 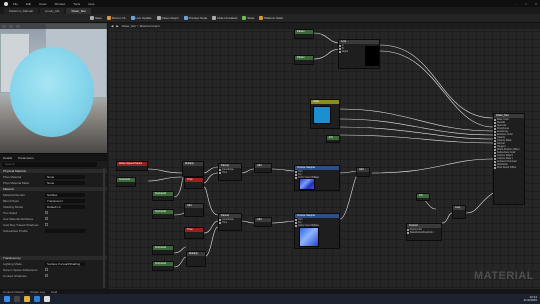 I want to click on browse-button: Find in Cb, so click(x=116, y=18).